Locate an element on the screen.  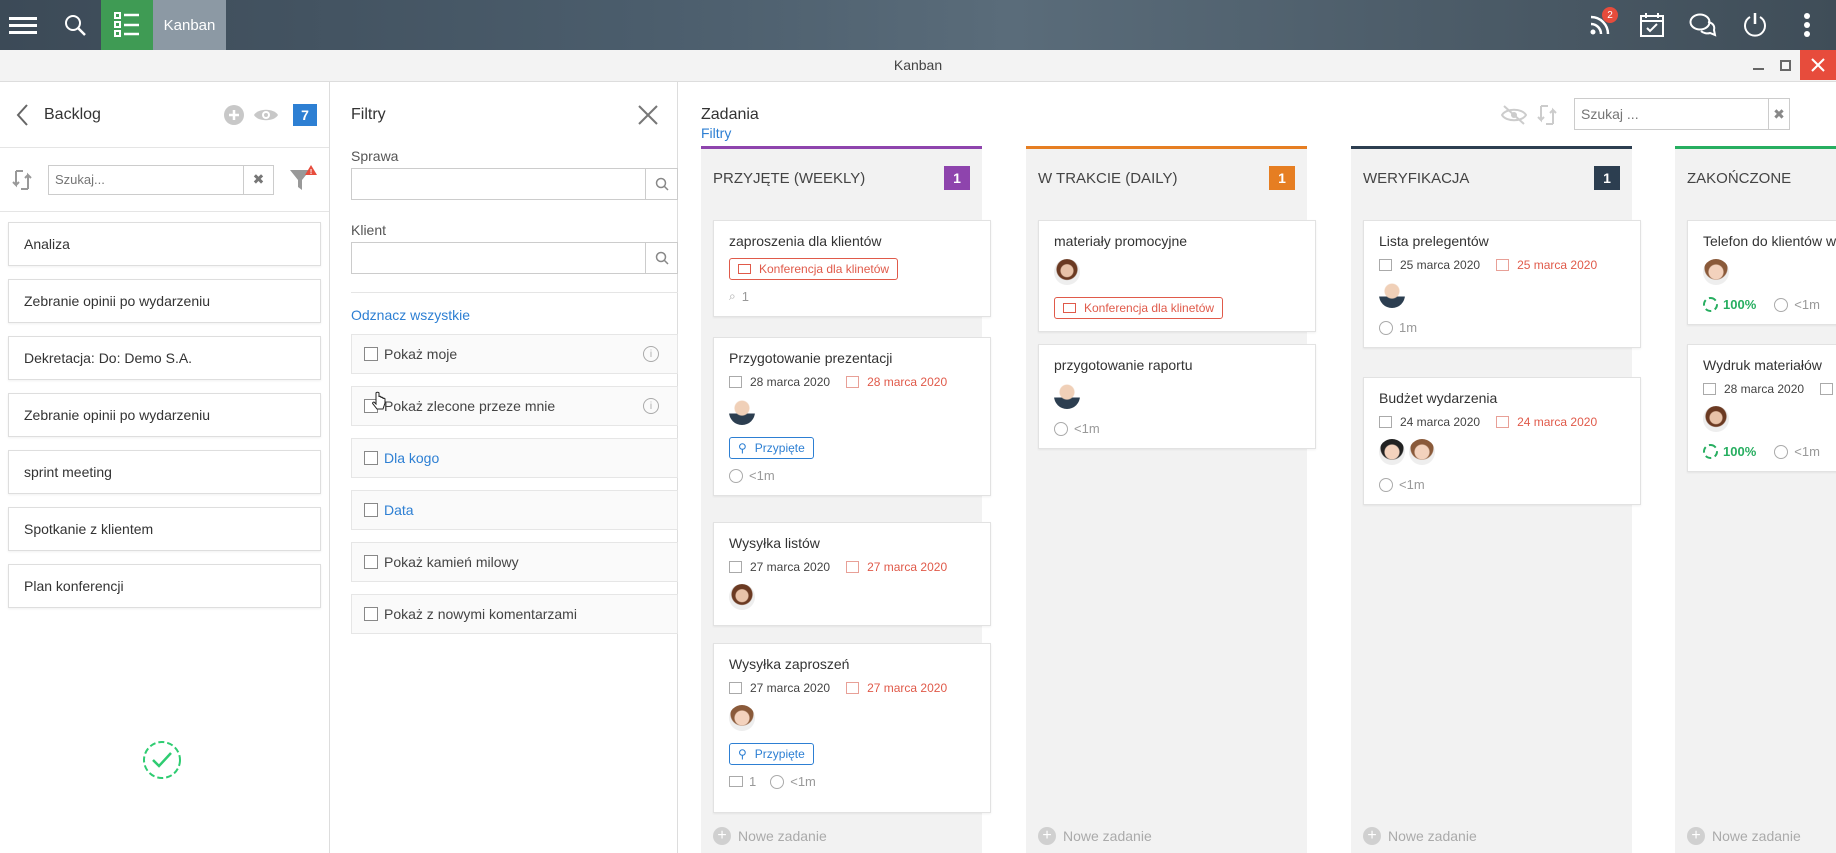
sprawa-field is located at coordinates (514, 184).